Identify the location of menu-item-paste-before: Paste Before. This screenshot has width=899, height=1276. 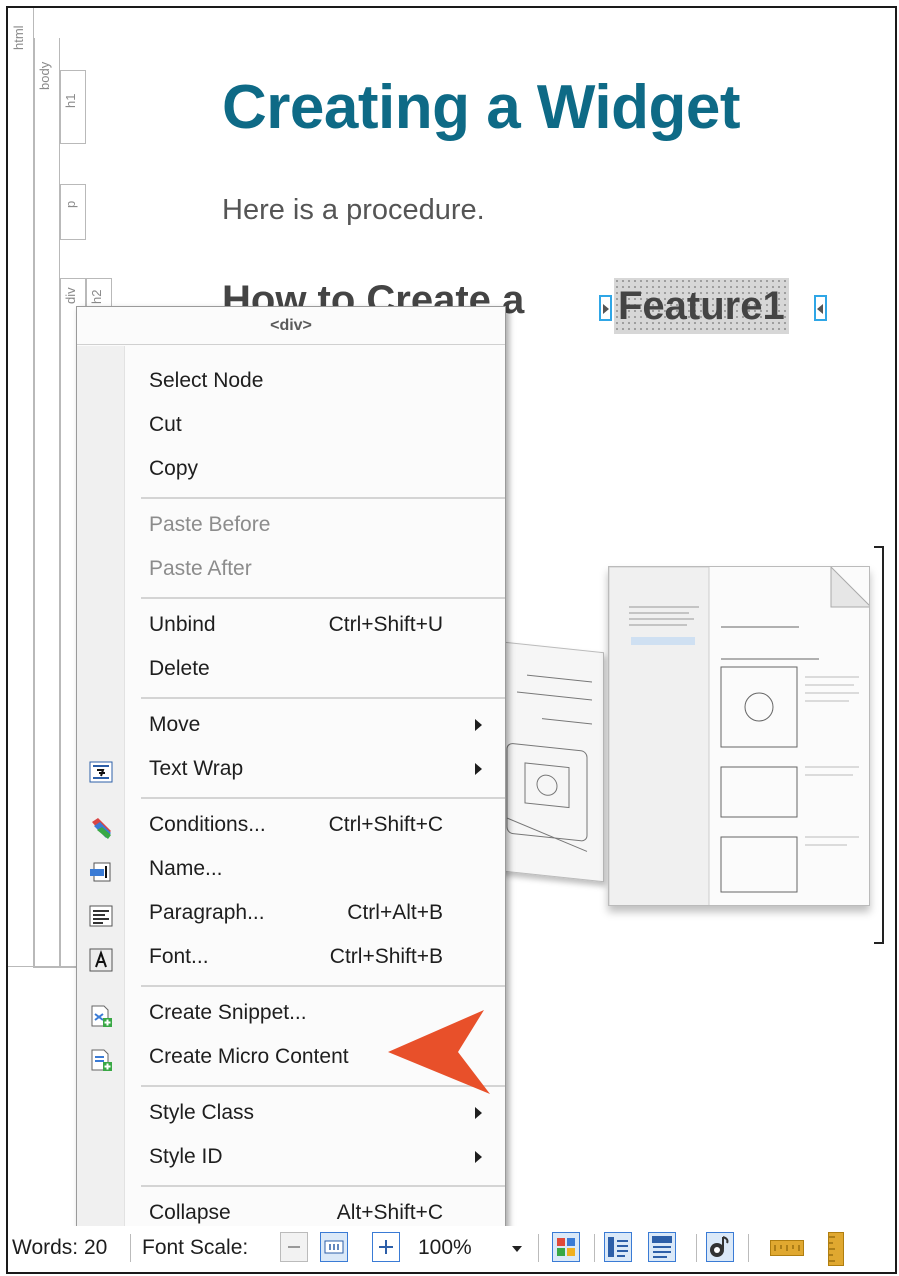
(210, 524).